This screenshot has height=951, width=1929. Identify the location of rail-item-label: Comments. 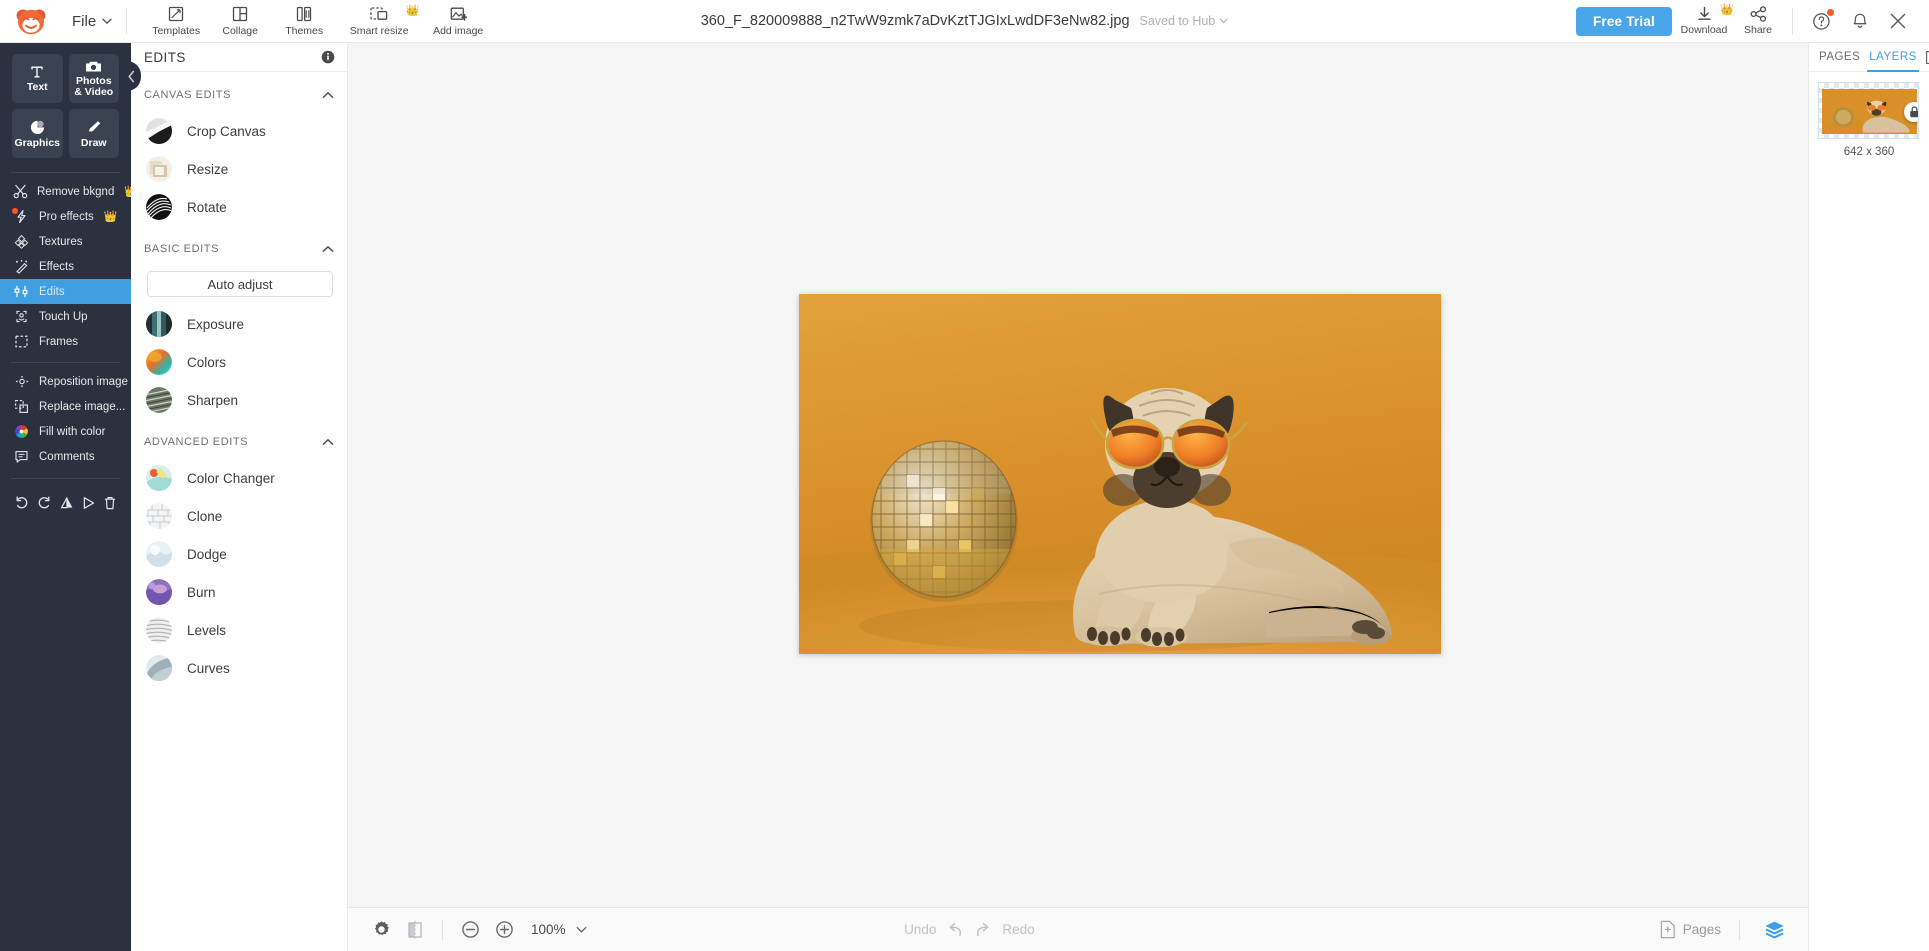
(67, 456).